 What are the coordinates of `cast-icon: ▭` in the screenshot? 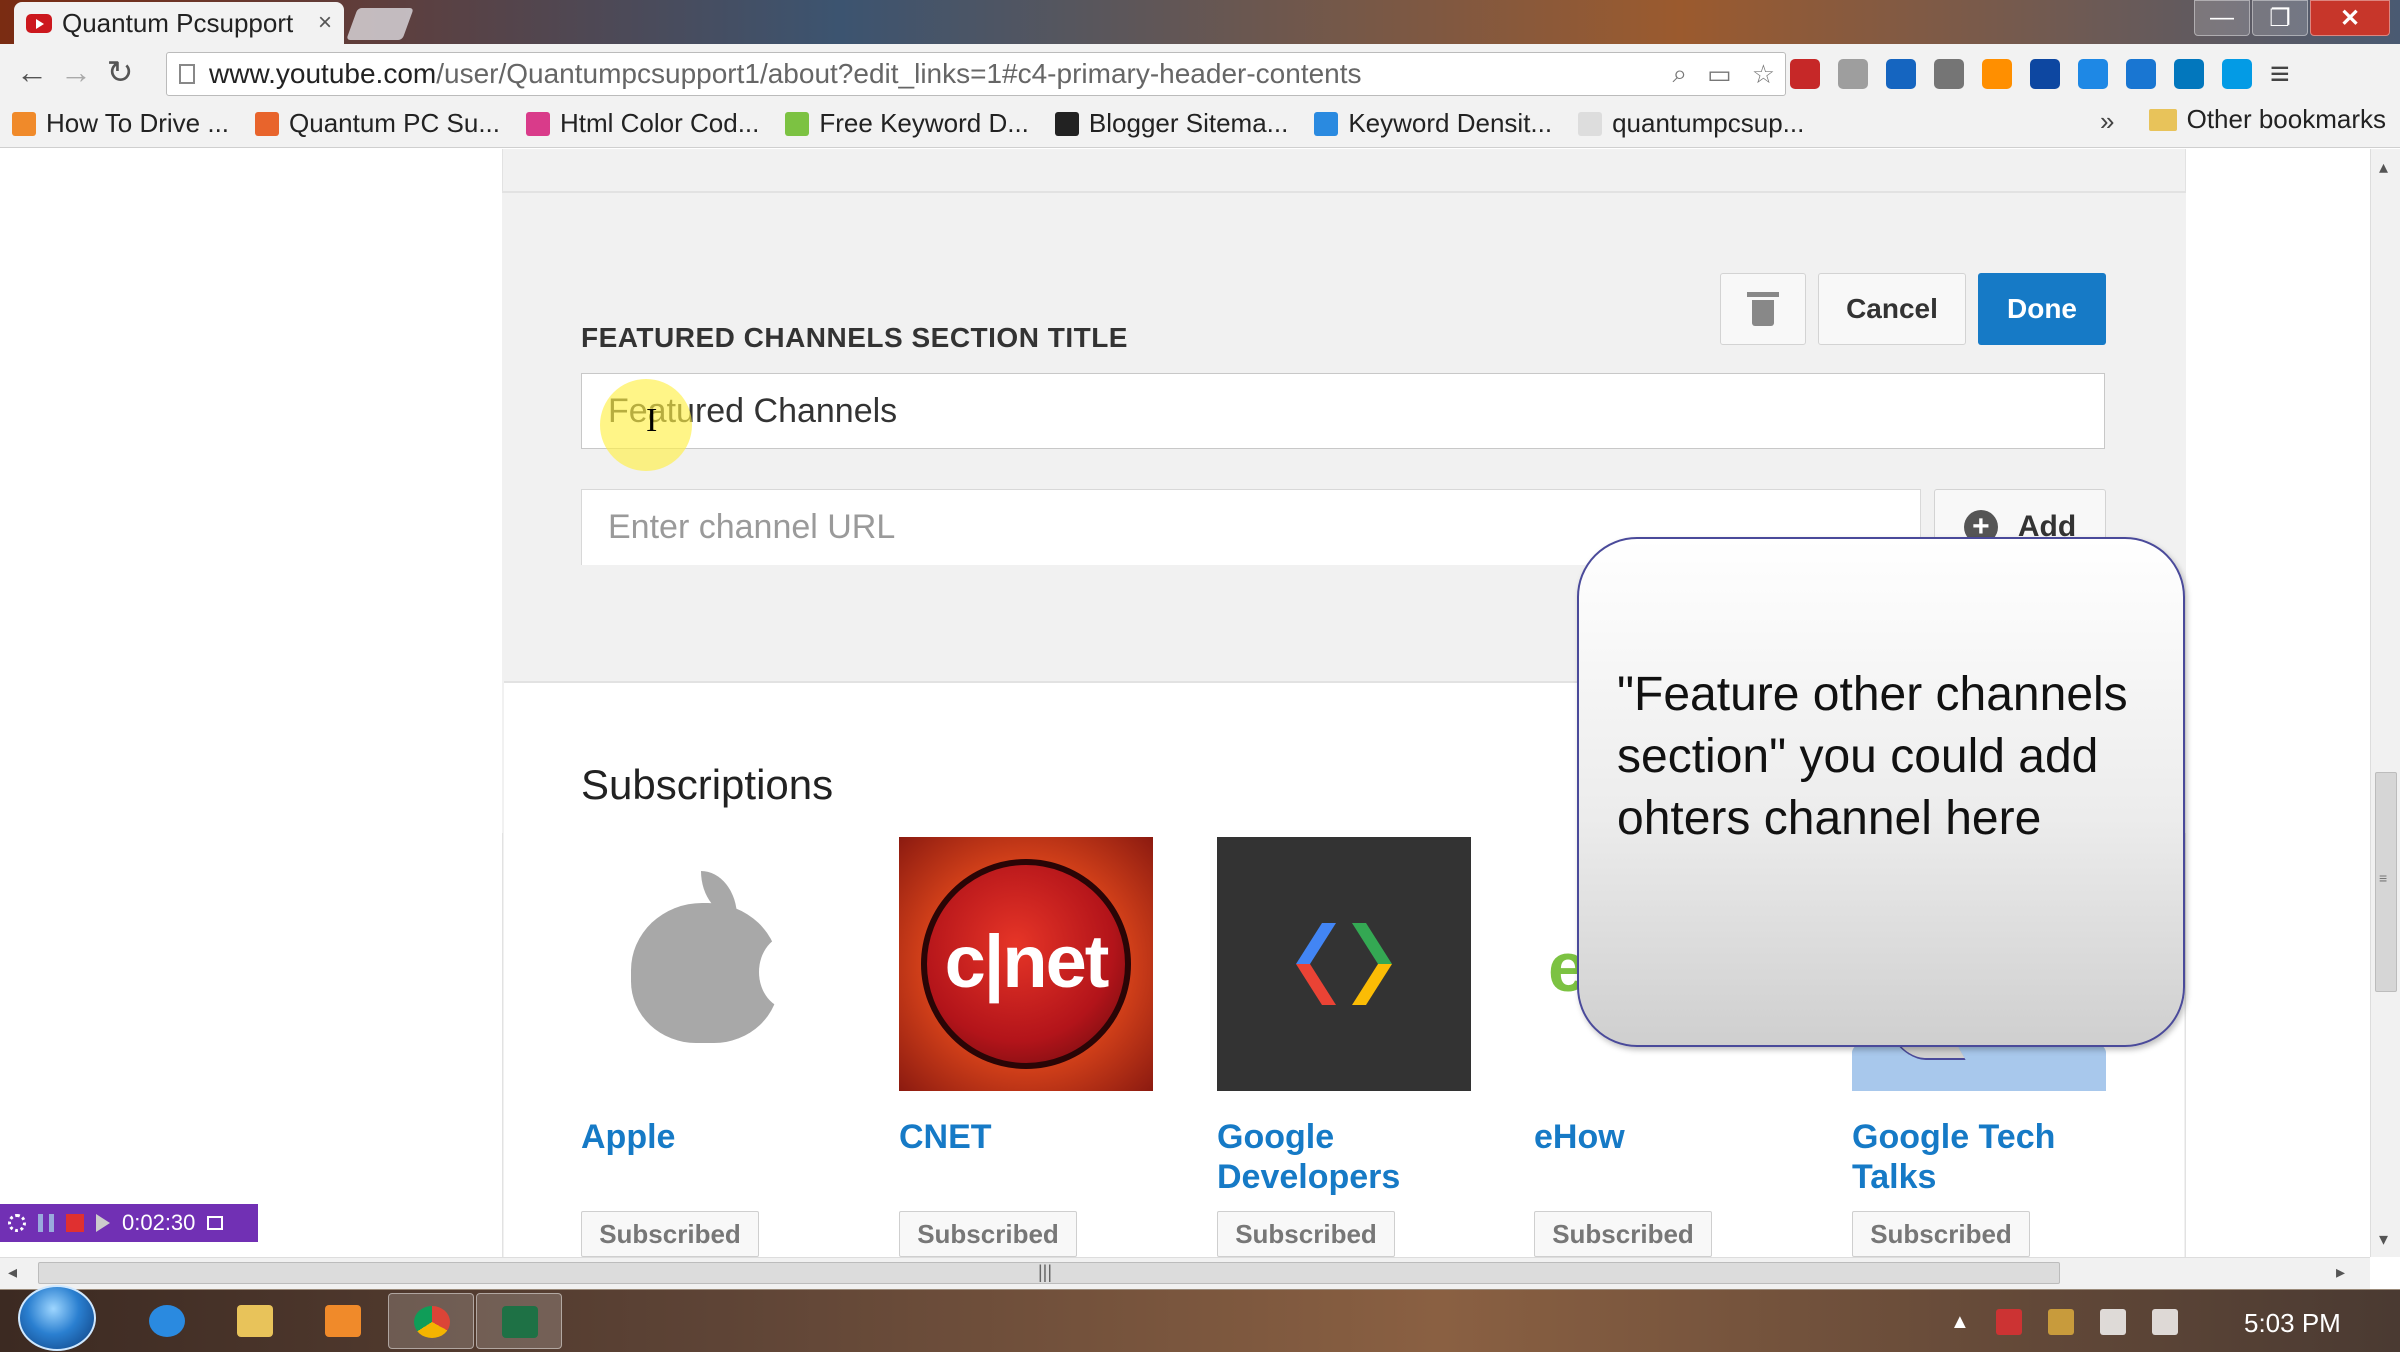 It's located at (1719, 74).